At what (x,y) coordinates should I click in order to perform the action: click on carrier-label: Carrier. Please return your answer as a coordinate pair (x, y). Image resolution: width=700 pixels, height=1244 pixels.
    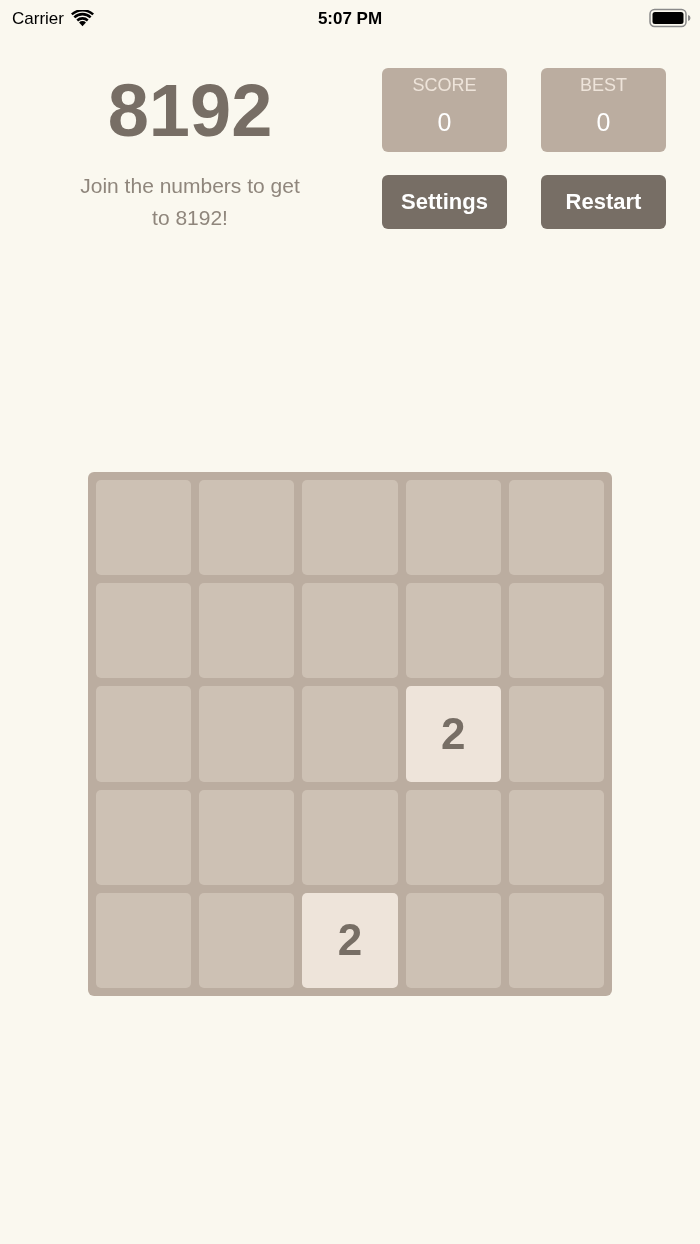
    Looking at the image, I should click on (38, 18).